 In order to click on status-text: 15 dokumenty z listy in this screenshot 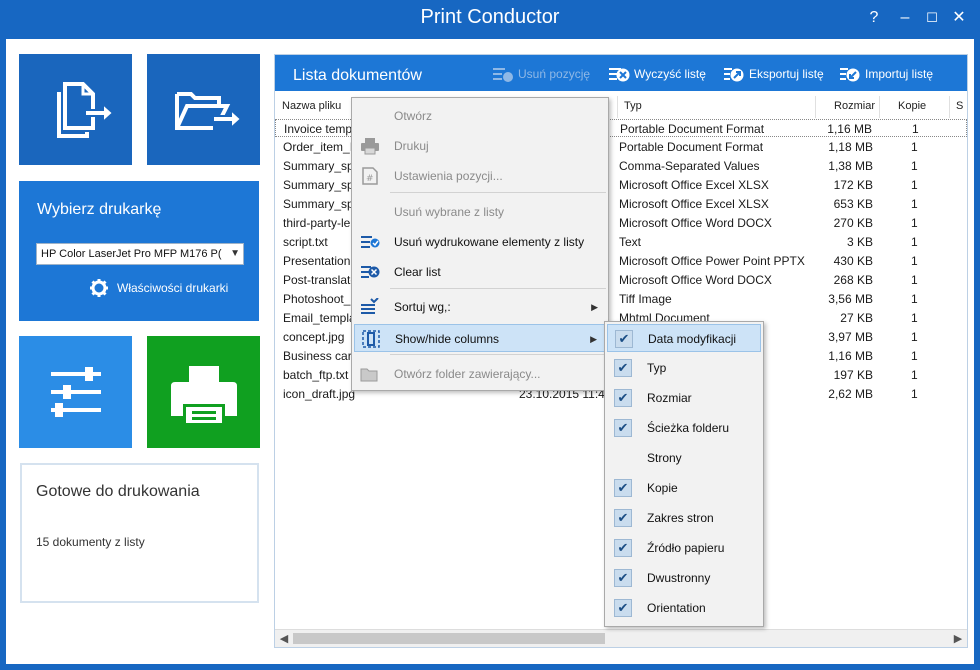, I will do `click(90, 542)`.